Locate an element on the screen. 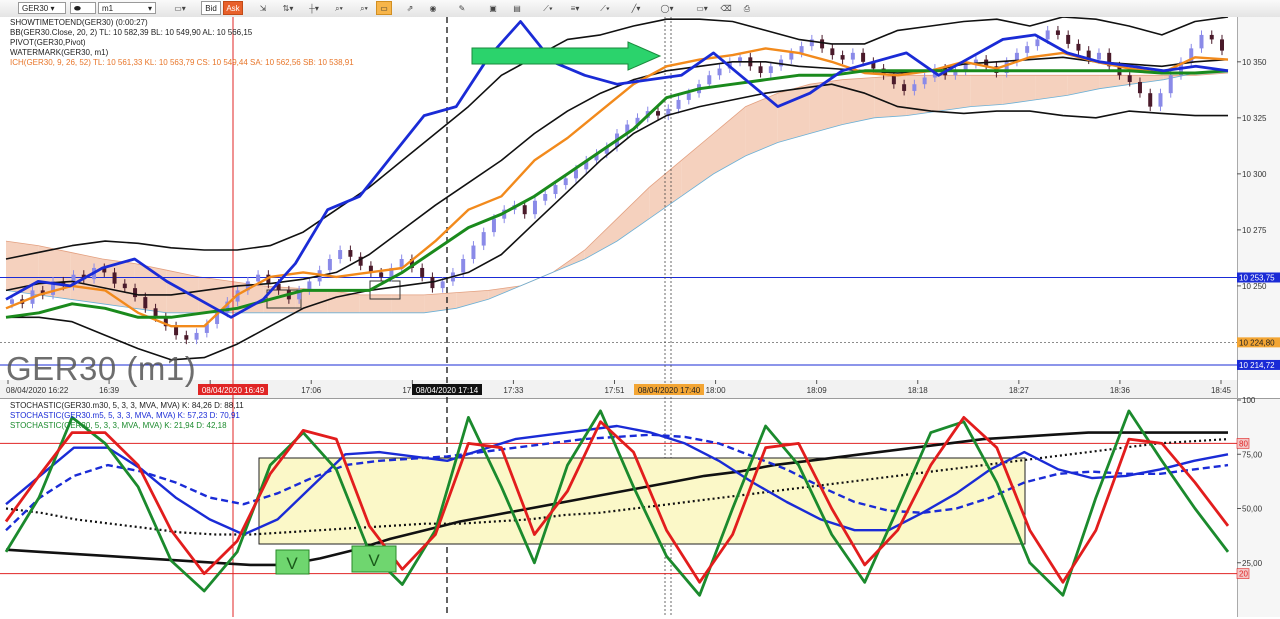 The image size is (1280, 619). text-tool-icon: ▭▾ is located at coordinates (702, 8).